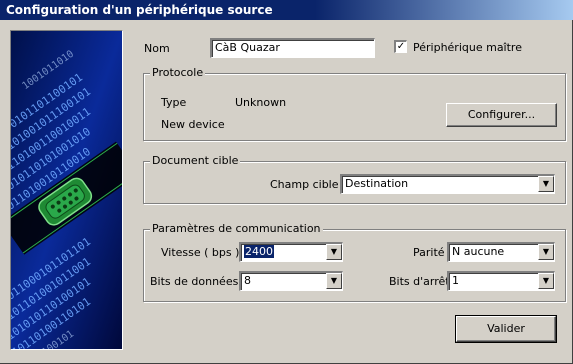 The height and width of the screenshot is (364, 573). I want to click on type-value: Unknown, so click(261, 102).